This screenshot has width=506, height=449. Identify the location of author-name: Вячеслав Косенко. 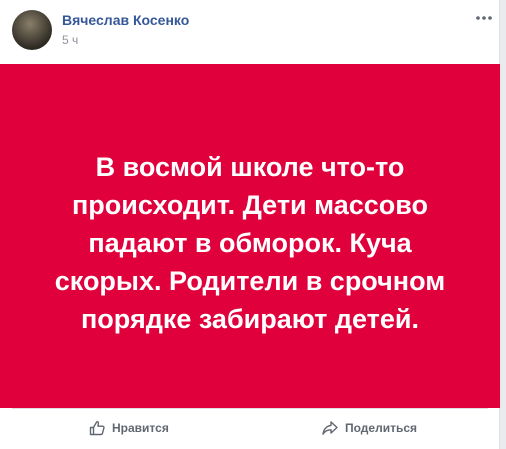
(125, 20).